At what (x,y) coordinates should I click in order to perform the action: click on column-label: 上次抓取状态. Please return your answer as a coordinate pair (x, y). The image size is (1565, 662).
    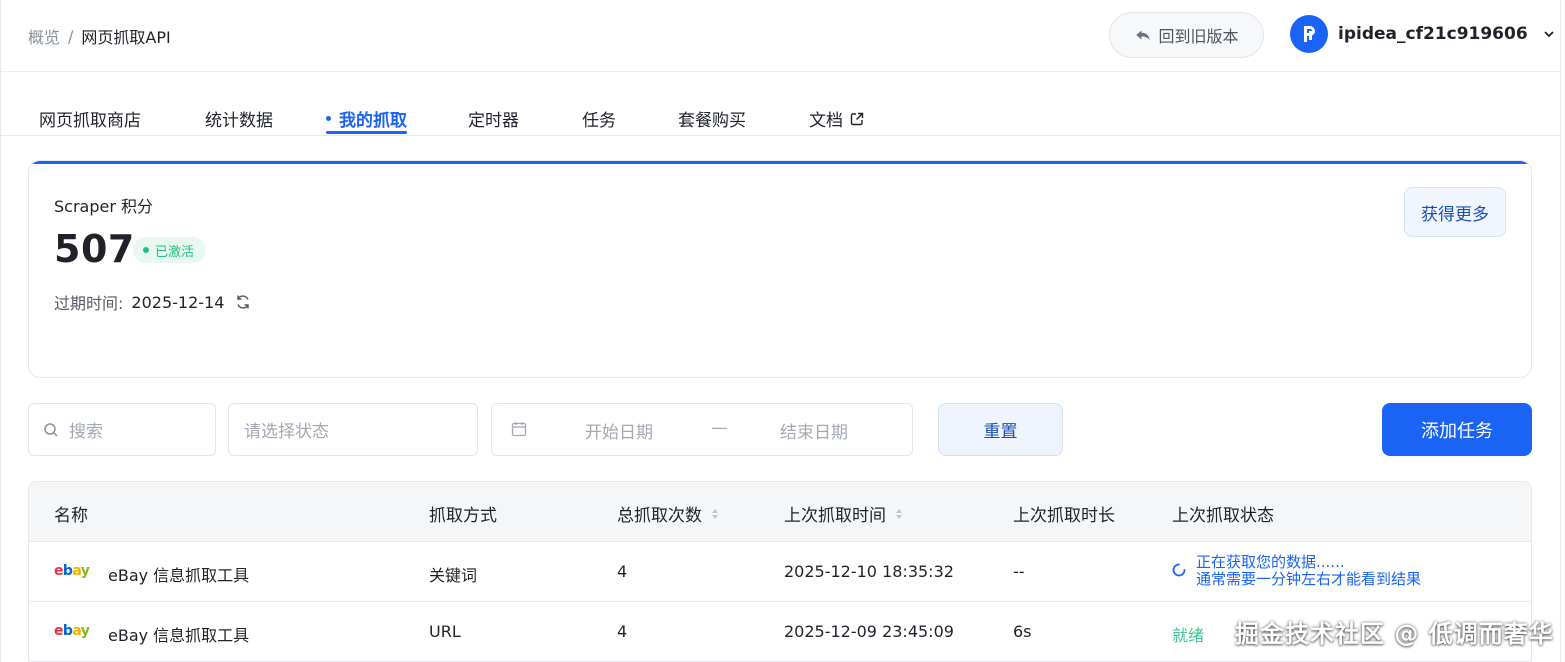
    Looking at the image, I should click on (1223, 516).